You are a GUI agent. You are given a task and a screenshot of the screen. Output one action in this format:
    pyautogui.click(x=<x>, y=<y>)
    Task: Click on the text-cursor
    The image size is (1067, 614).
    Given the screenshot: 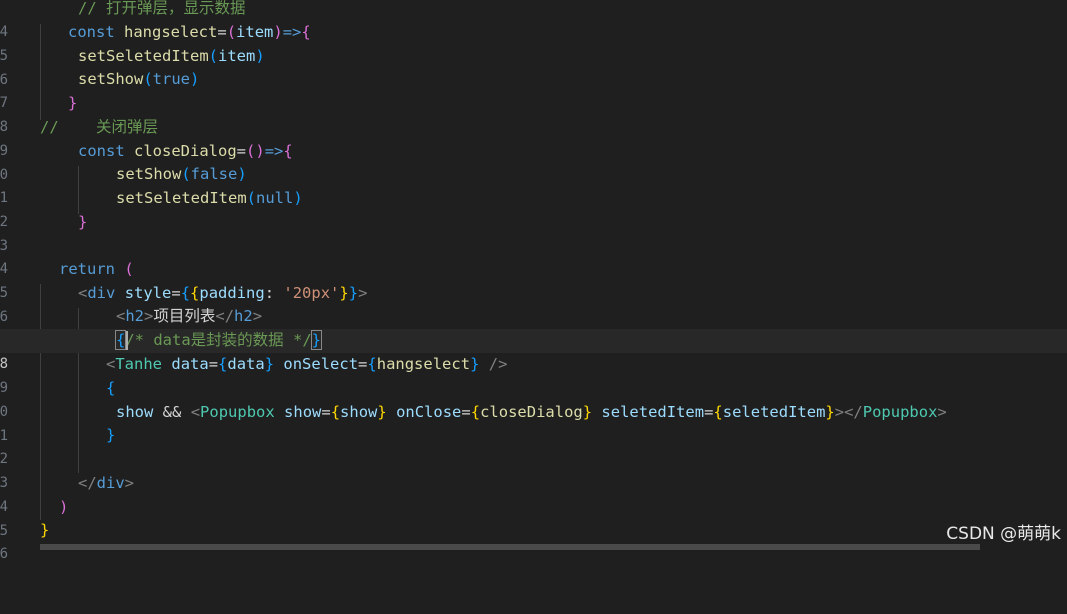 What is the action you would take?
    pyautogui.click(x=127, y=340)
    